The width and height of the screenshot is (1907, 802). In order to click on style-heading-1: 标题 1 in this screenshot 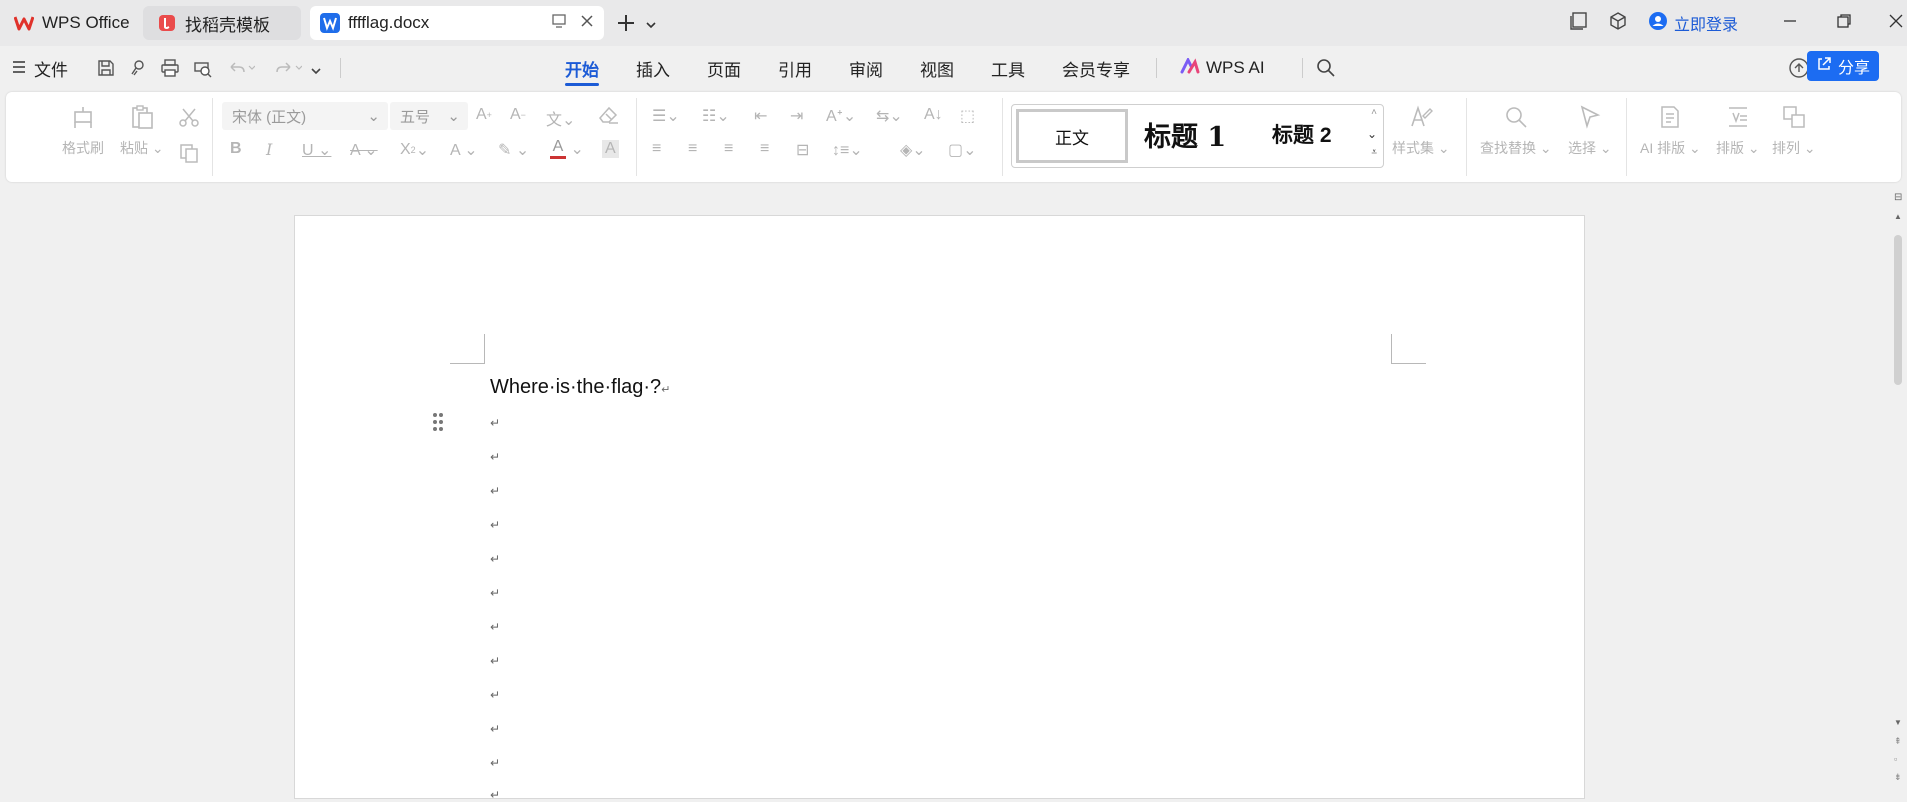, I will do `click(1185, 134)`.